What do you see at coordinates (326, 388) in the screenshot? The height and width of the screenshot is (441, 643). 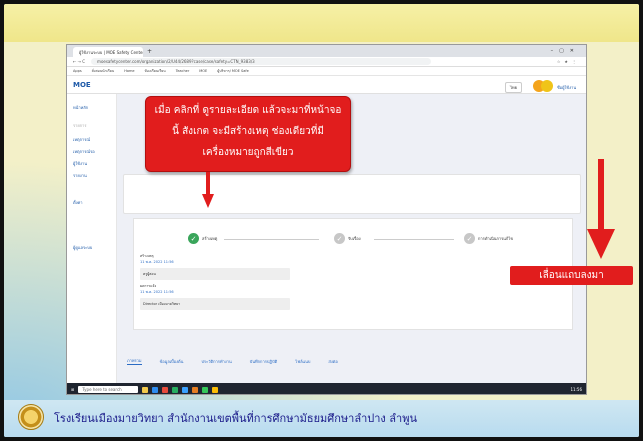 I see `windows-taskbar: ⊞ Type here to search 11:56` at bounding box center [326, 388].